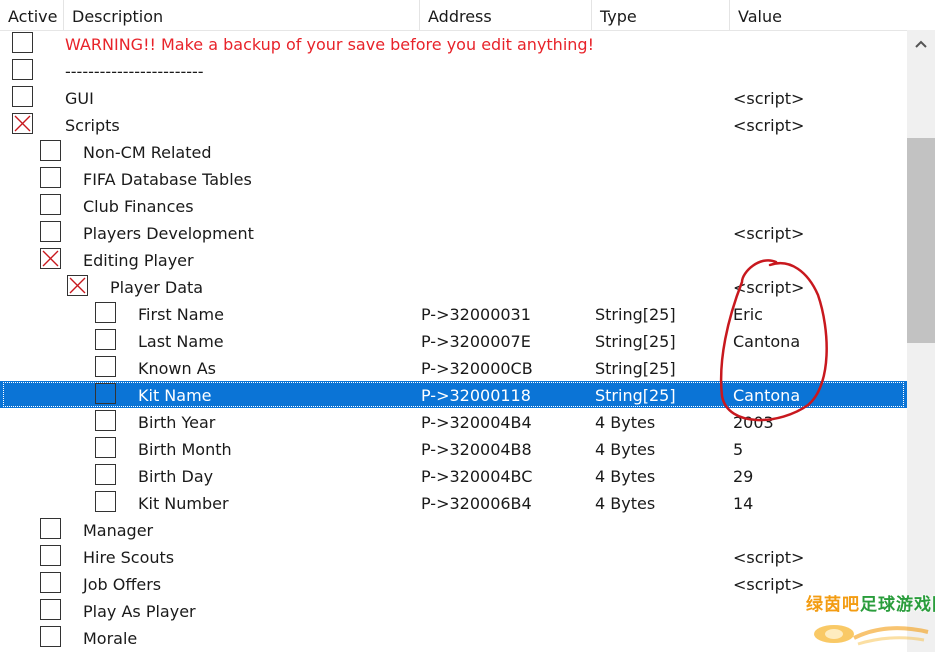 The height and width of the screenshot is (652, 935). I want to click on header-address: Address, so click(506, 15).